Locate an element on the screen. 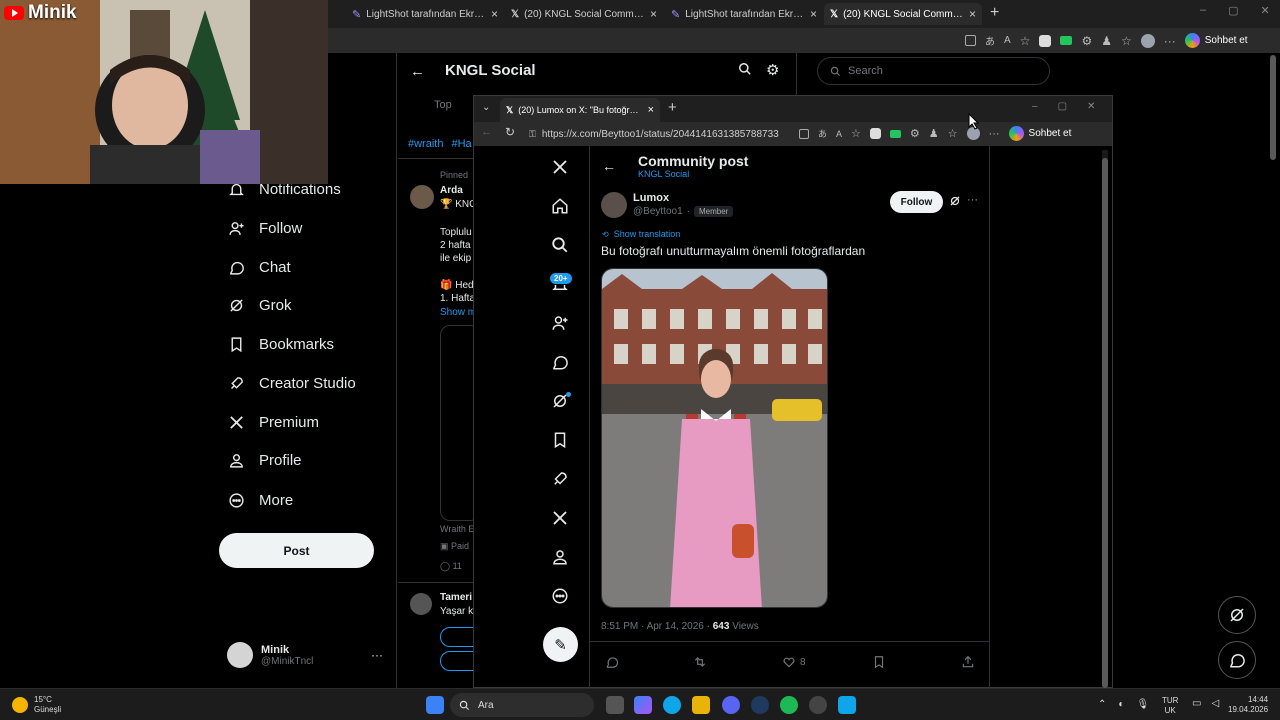  home-icon is located at coordinates (562, 208).